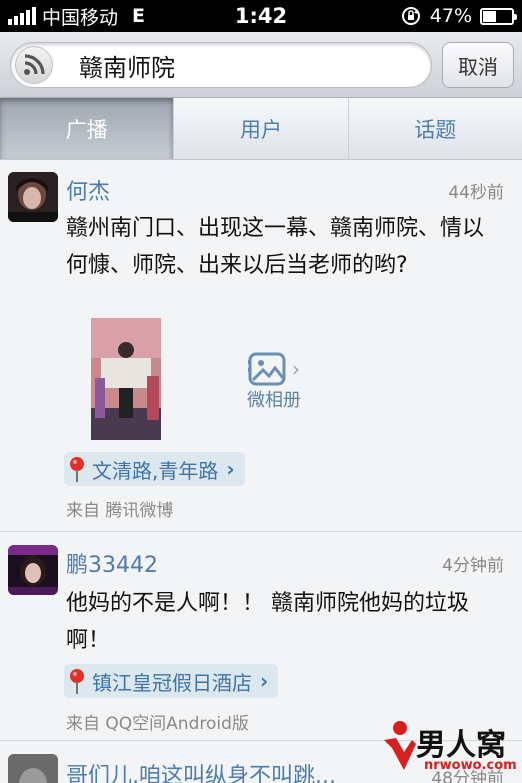 This screenshot has width=522, height=783. What do you see at coordinates (267, 622) in the screenshot?
I see `post-text: 他妈的不是人啊！！ 赣南师院他妈的垃圾啊！` at bounding box center [267, 622].